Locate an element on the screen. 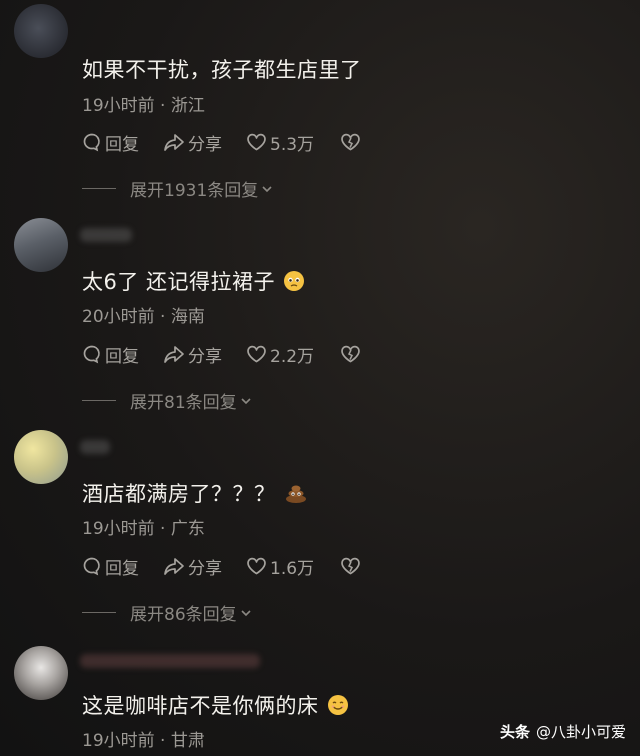 The width and height of the screenshot is (640, 756). expand-replies-label: 展开86条回复 is located at coordinates (183, 615).